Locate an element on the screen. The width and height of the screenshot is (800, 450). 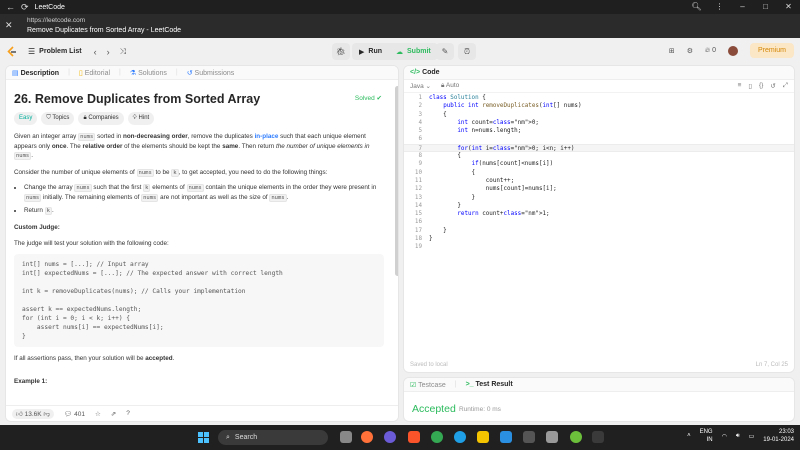
code-line: 6 is located at coordinates (599, 139).